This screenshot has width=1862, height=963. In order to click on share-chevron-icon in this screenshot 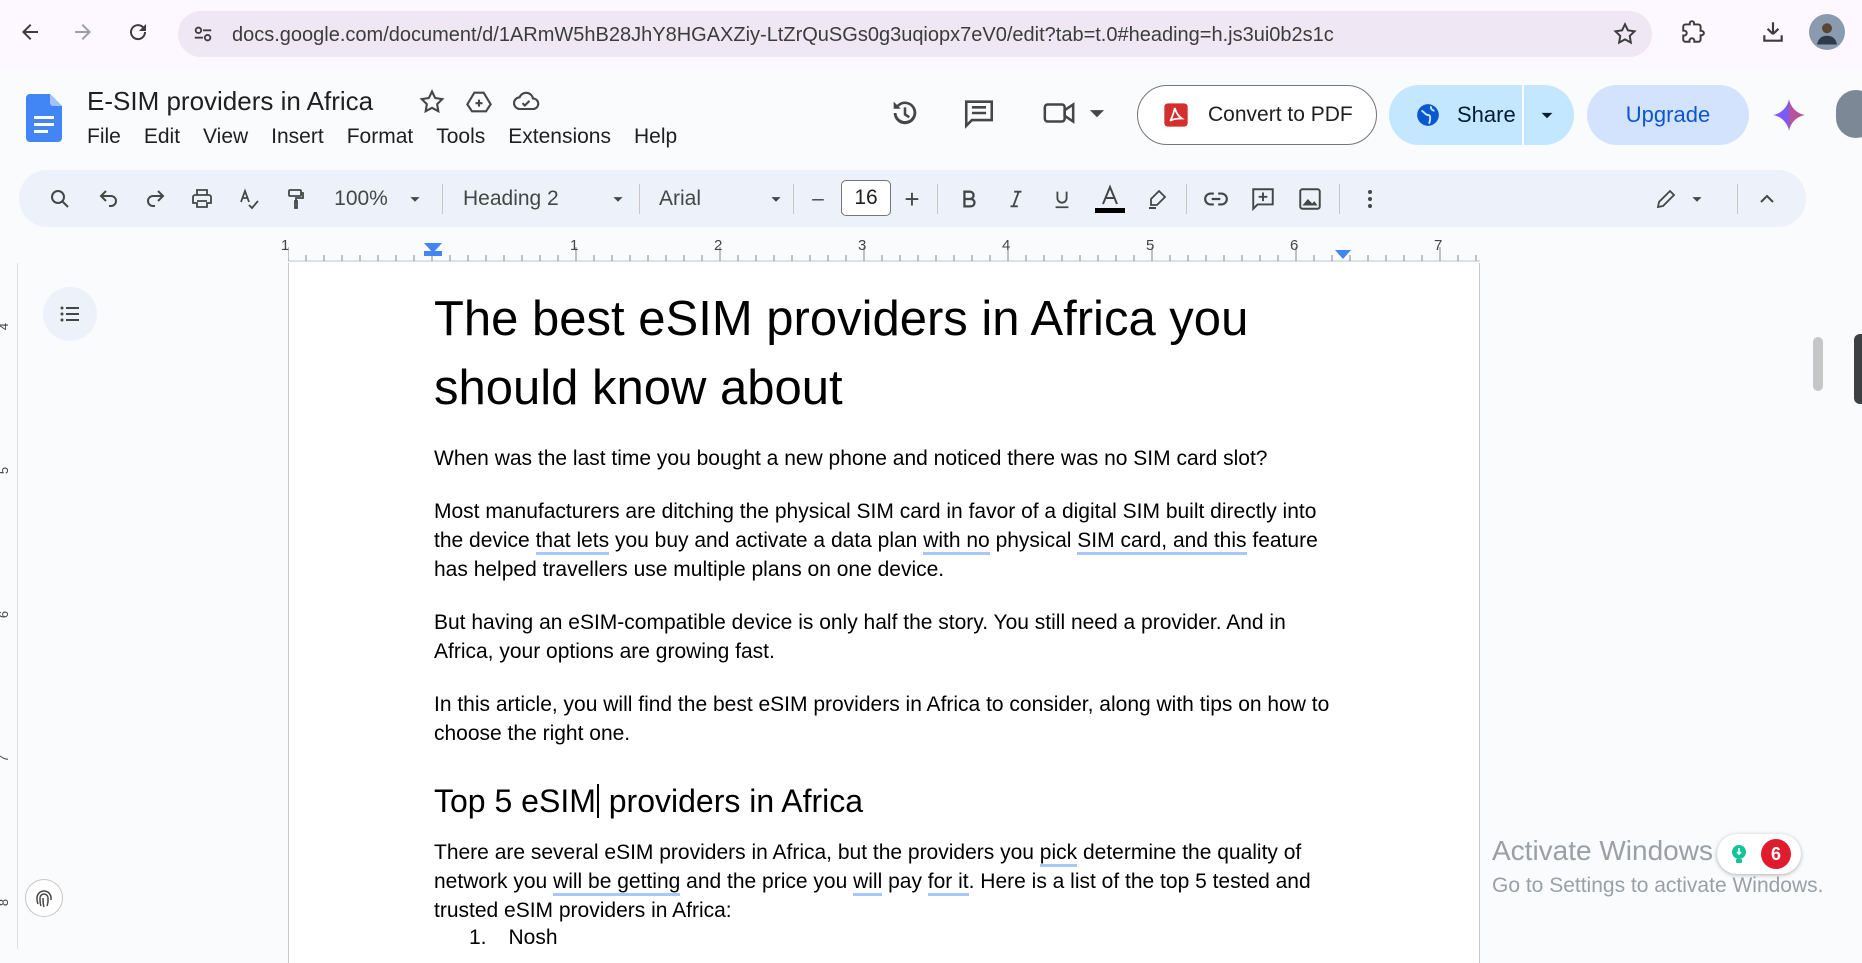, I will do `click(1547, 115)`.